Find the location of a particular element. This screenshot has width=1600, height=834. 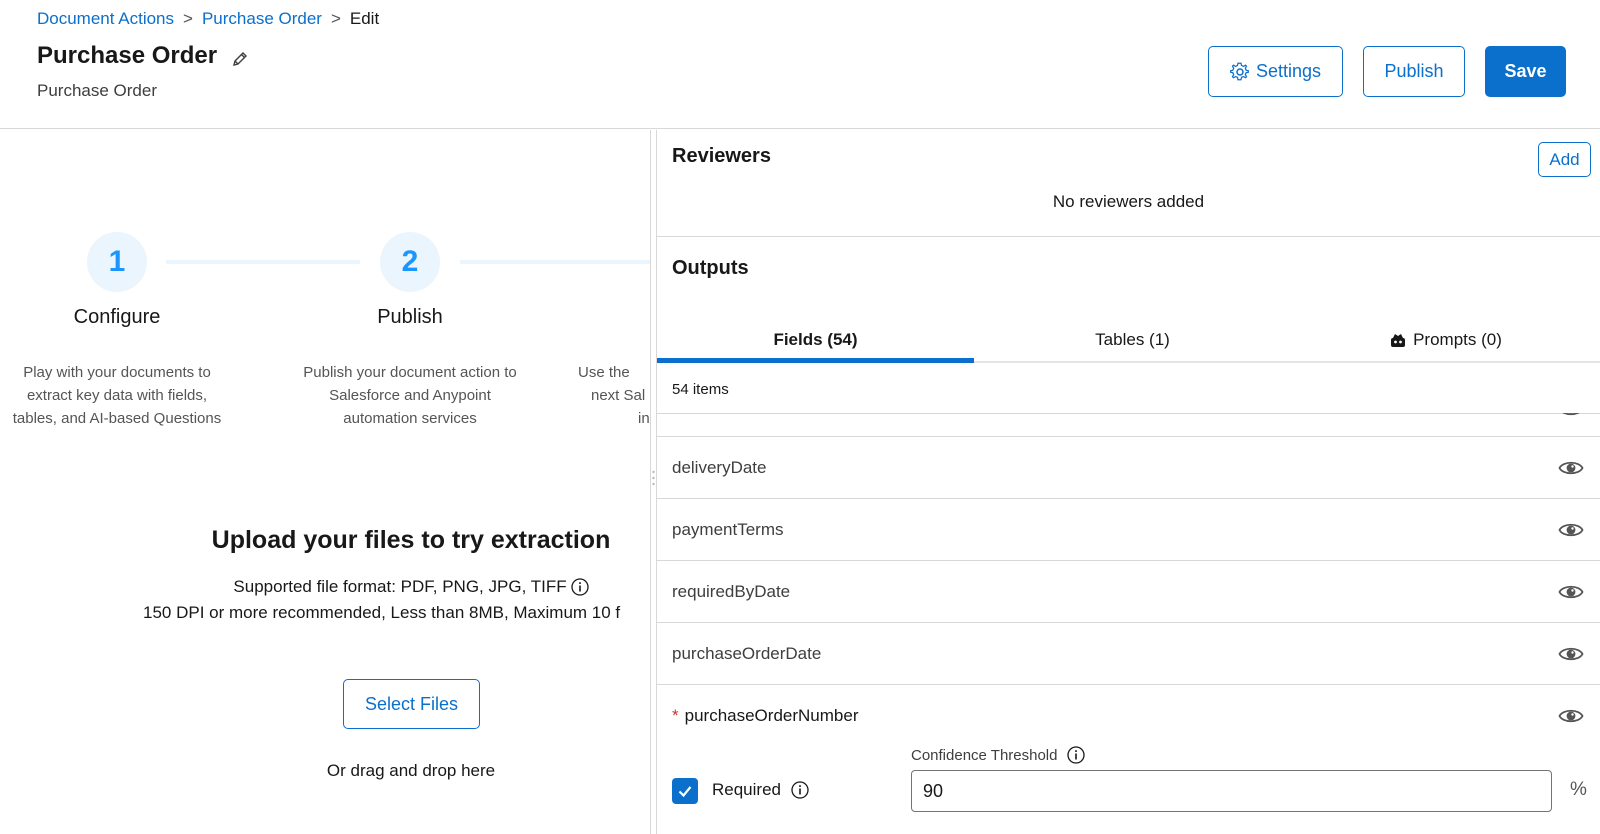

field-row: paymentTerms is located at coordinates (1128, 530).